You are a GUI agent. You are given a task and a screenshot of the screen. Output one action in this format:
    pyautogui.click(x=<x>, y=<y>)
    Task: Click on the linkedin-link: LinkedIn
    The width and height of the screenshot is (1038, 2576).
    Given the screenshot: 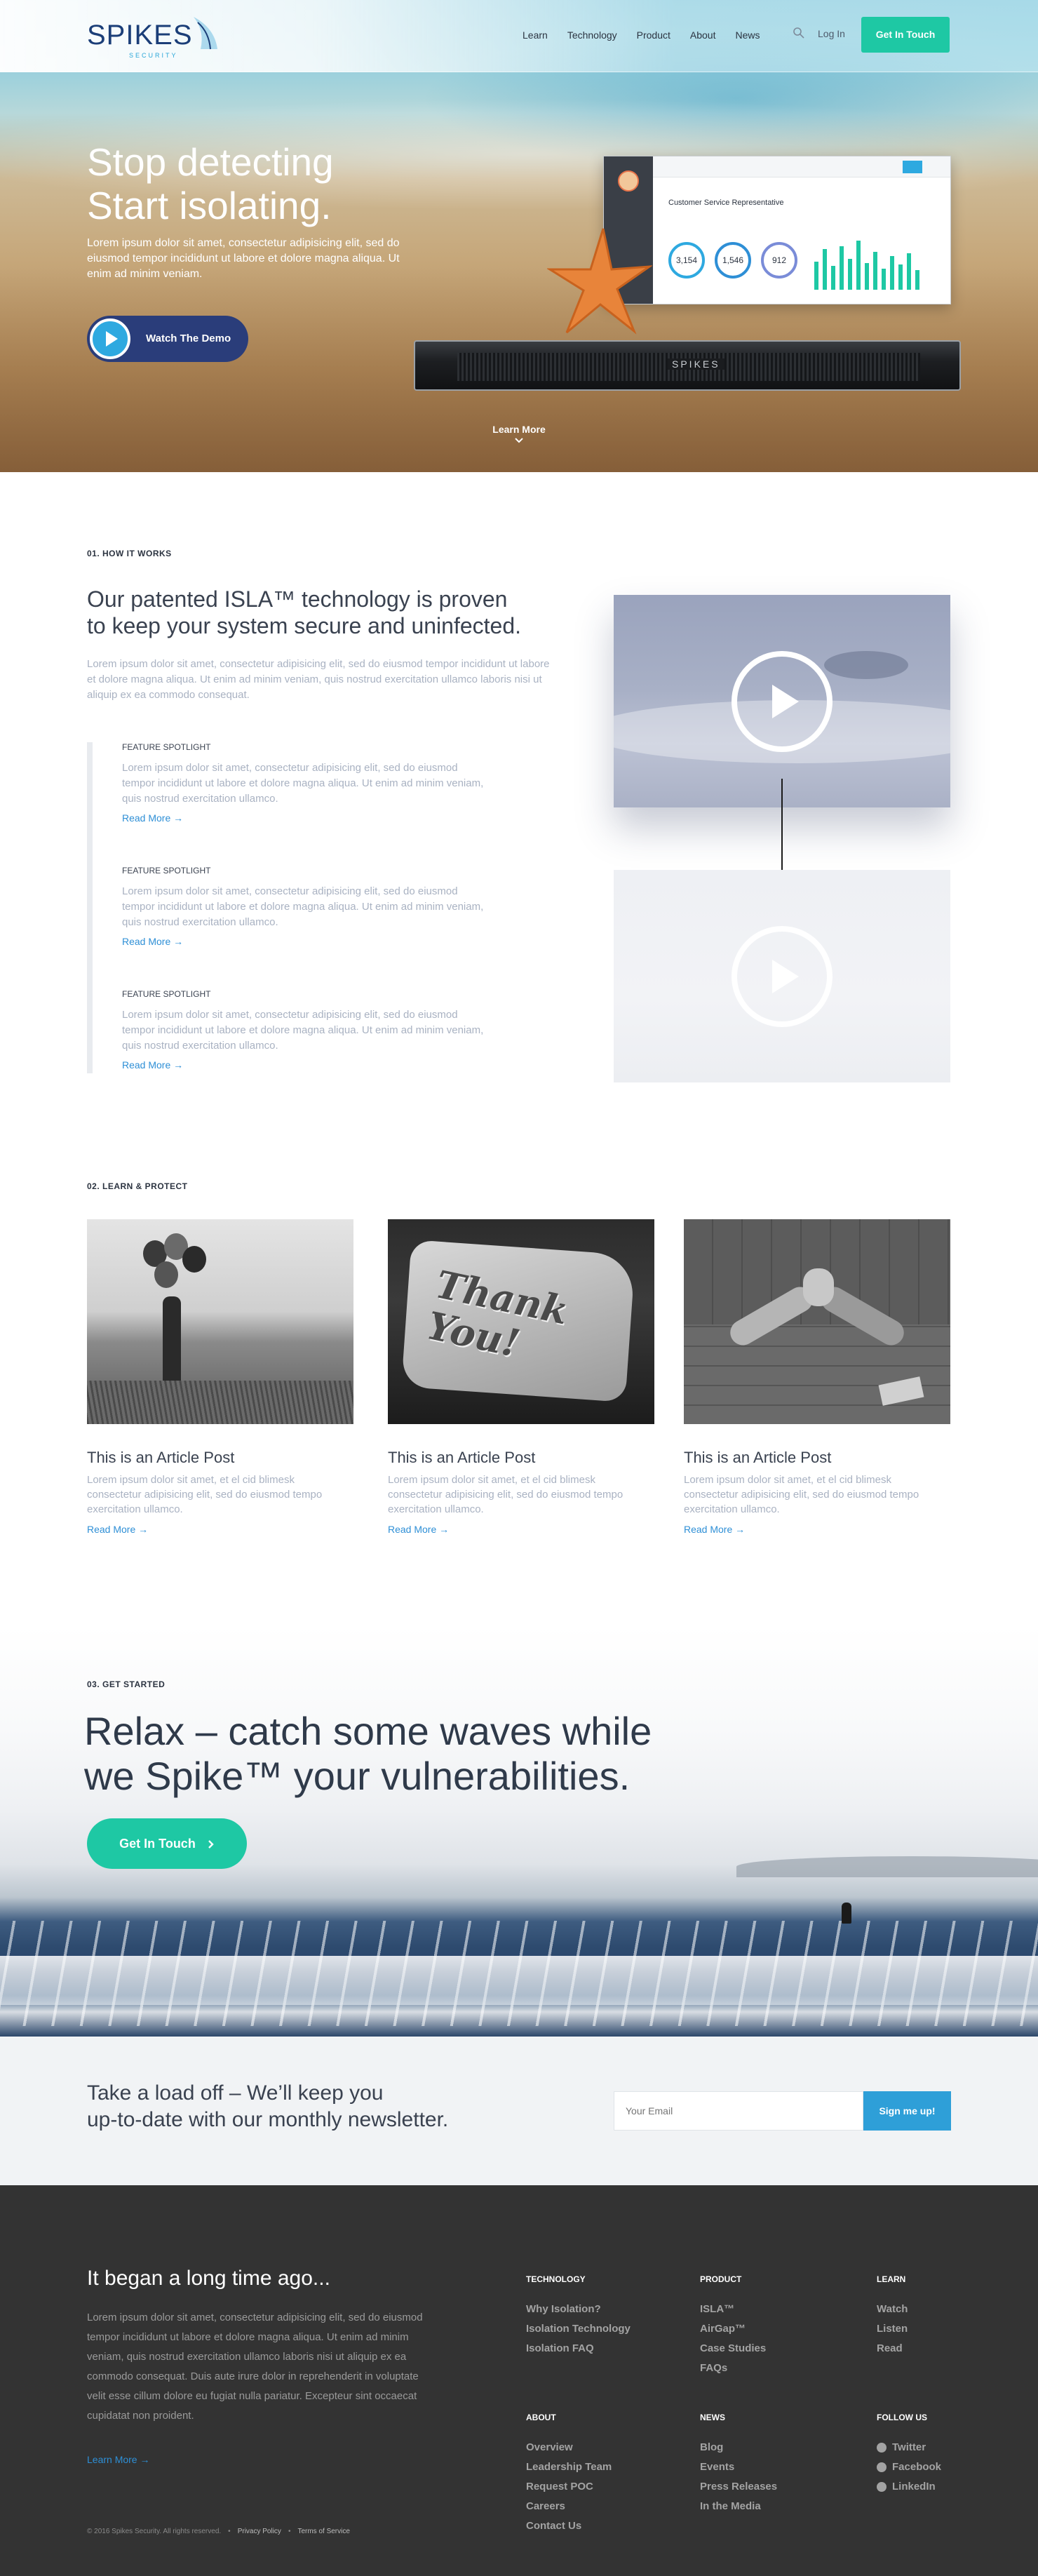 What is the action you would take?
    pyautogui.click(x=909, y=2487)
    